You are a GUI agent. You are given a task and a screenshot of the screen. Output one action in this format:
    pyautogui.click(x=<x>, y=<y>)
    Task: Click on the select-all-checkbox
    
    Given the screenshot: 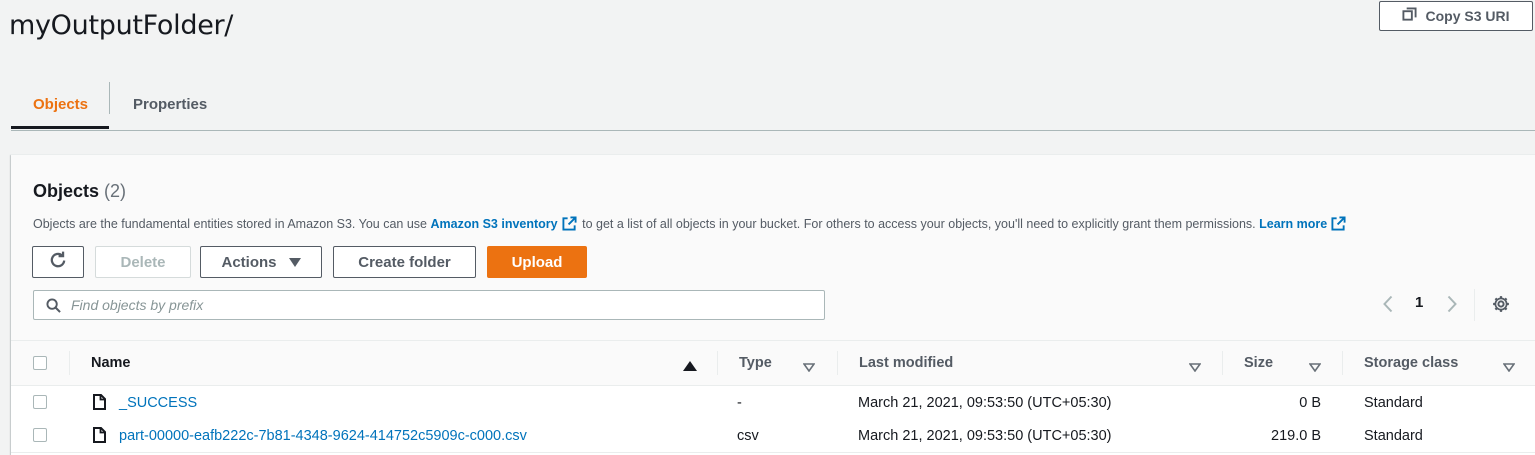 What is the action you would take?
    pyautogui.click(x=40, y=363)
    